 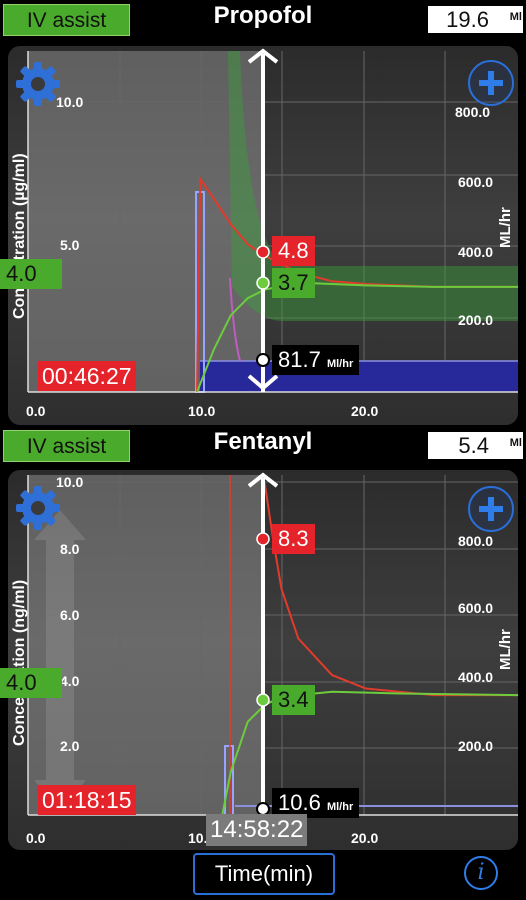 What do you see at coordinates (70, 746) in the screenshot?
I see `y-left-tick: 2.0` at bounding box center [70, 746].